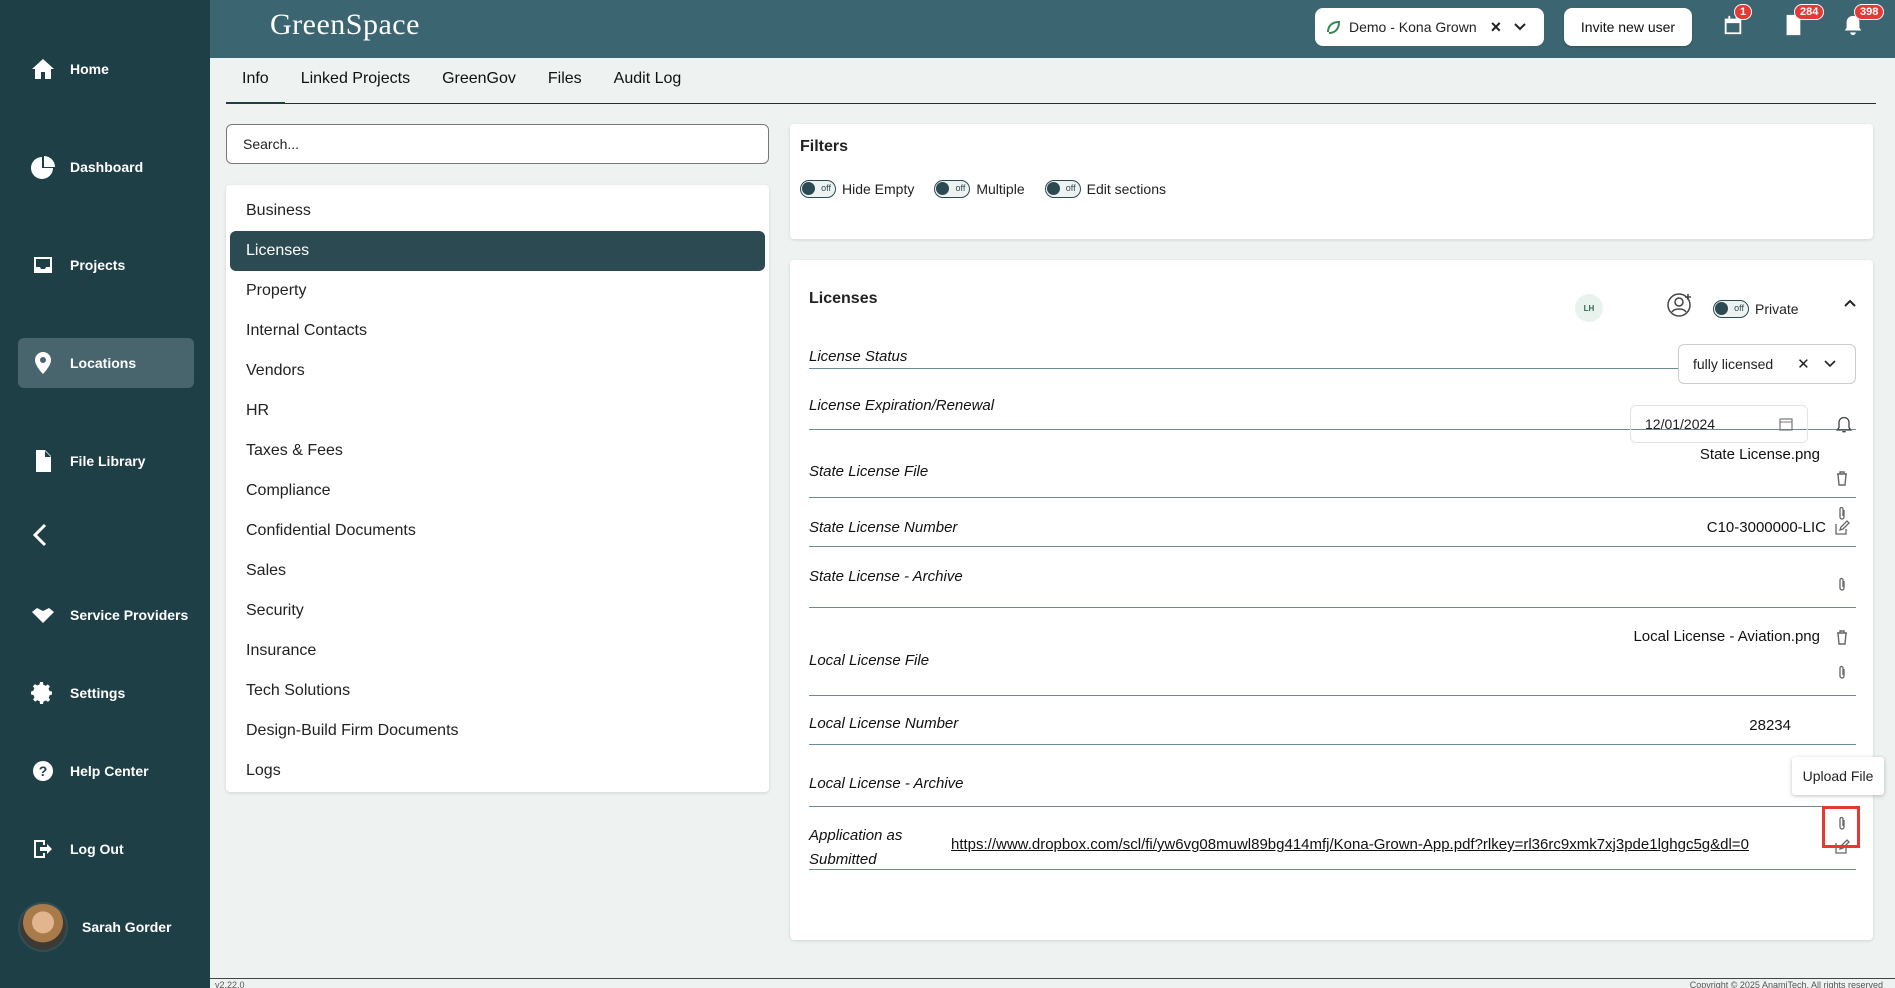  What do you see at coordinates (1842, 528) in the screenshot?
I see `edit-icon` at bounding box center [1842, 528].